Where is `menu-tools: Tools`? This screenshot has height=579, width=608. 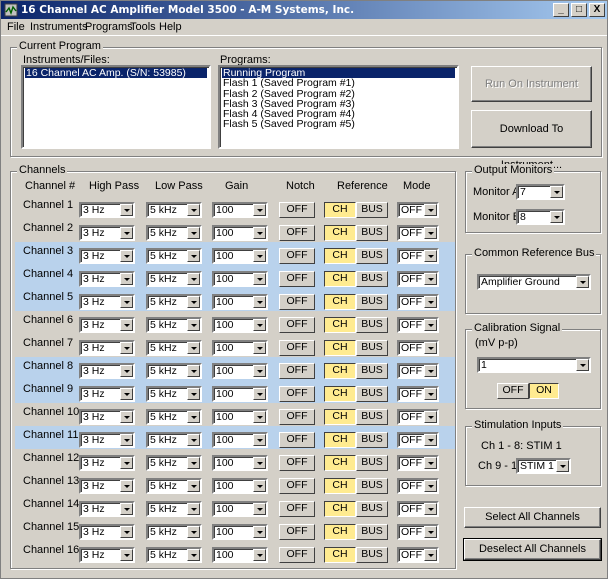 menu-tools: Tools is located at coordinates (143, 27).